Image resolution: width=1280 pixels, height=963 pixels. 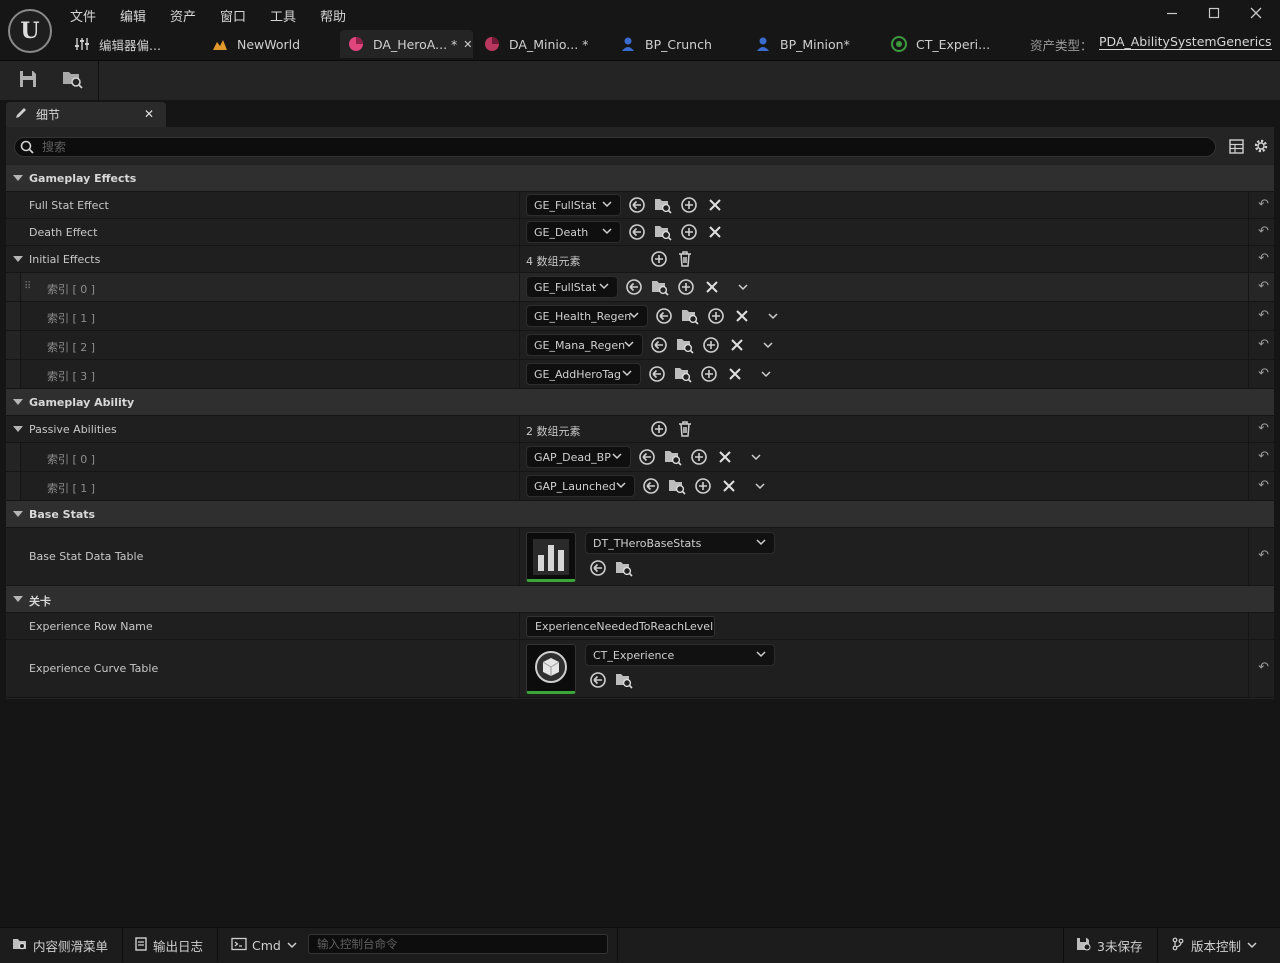 What do you see at coordinates (256, 44) in the screenshot?
I see `tab-newworld: NewWorld` at bounding box center [256, 44].